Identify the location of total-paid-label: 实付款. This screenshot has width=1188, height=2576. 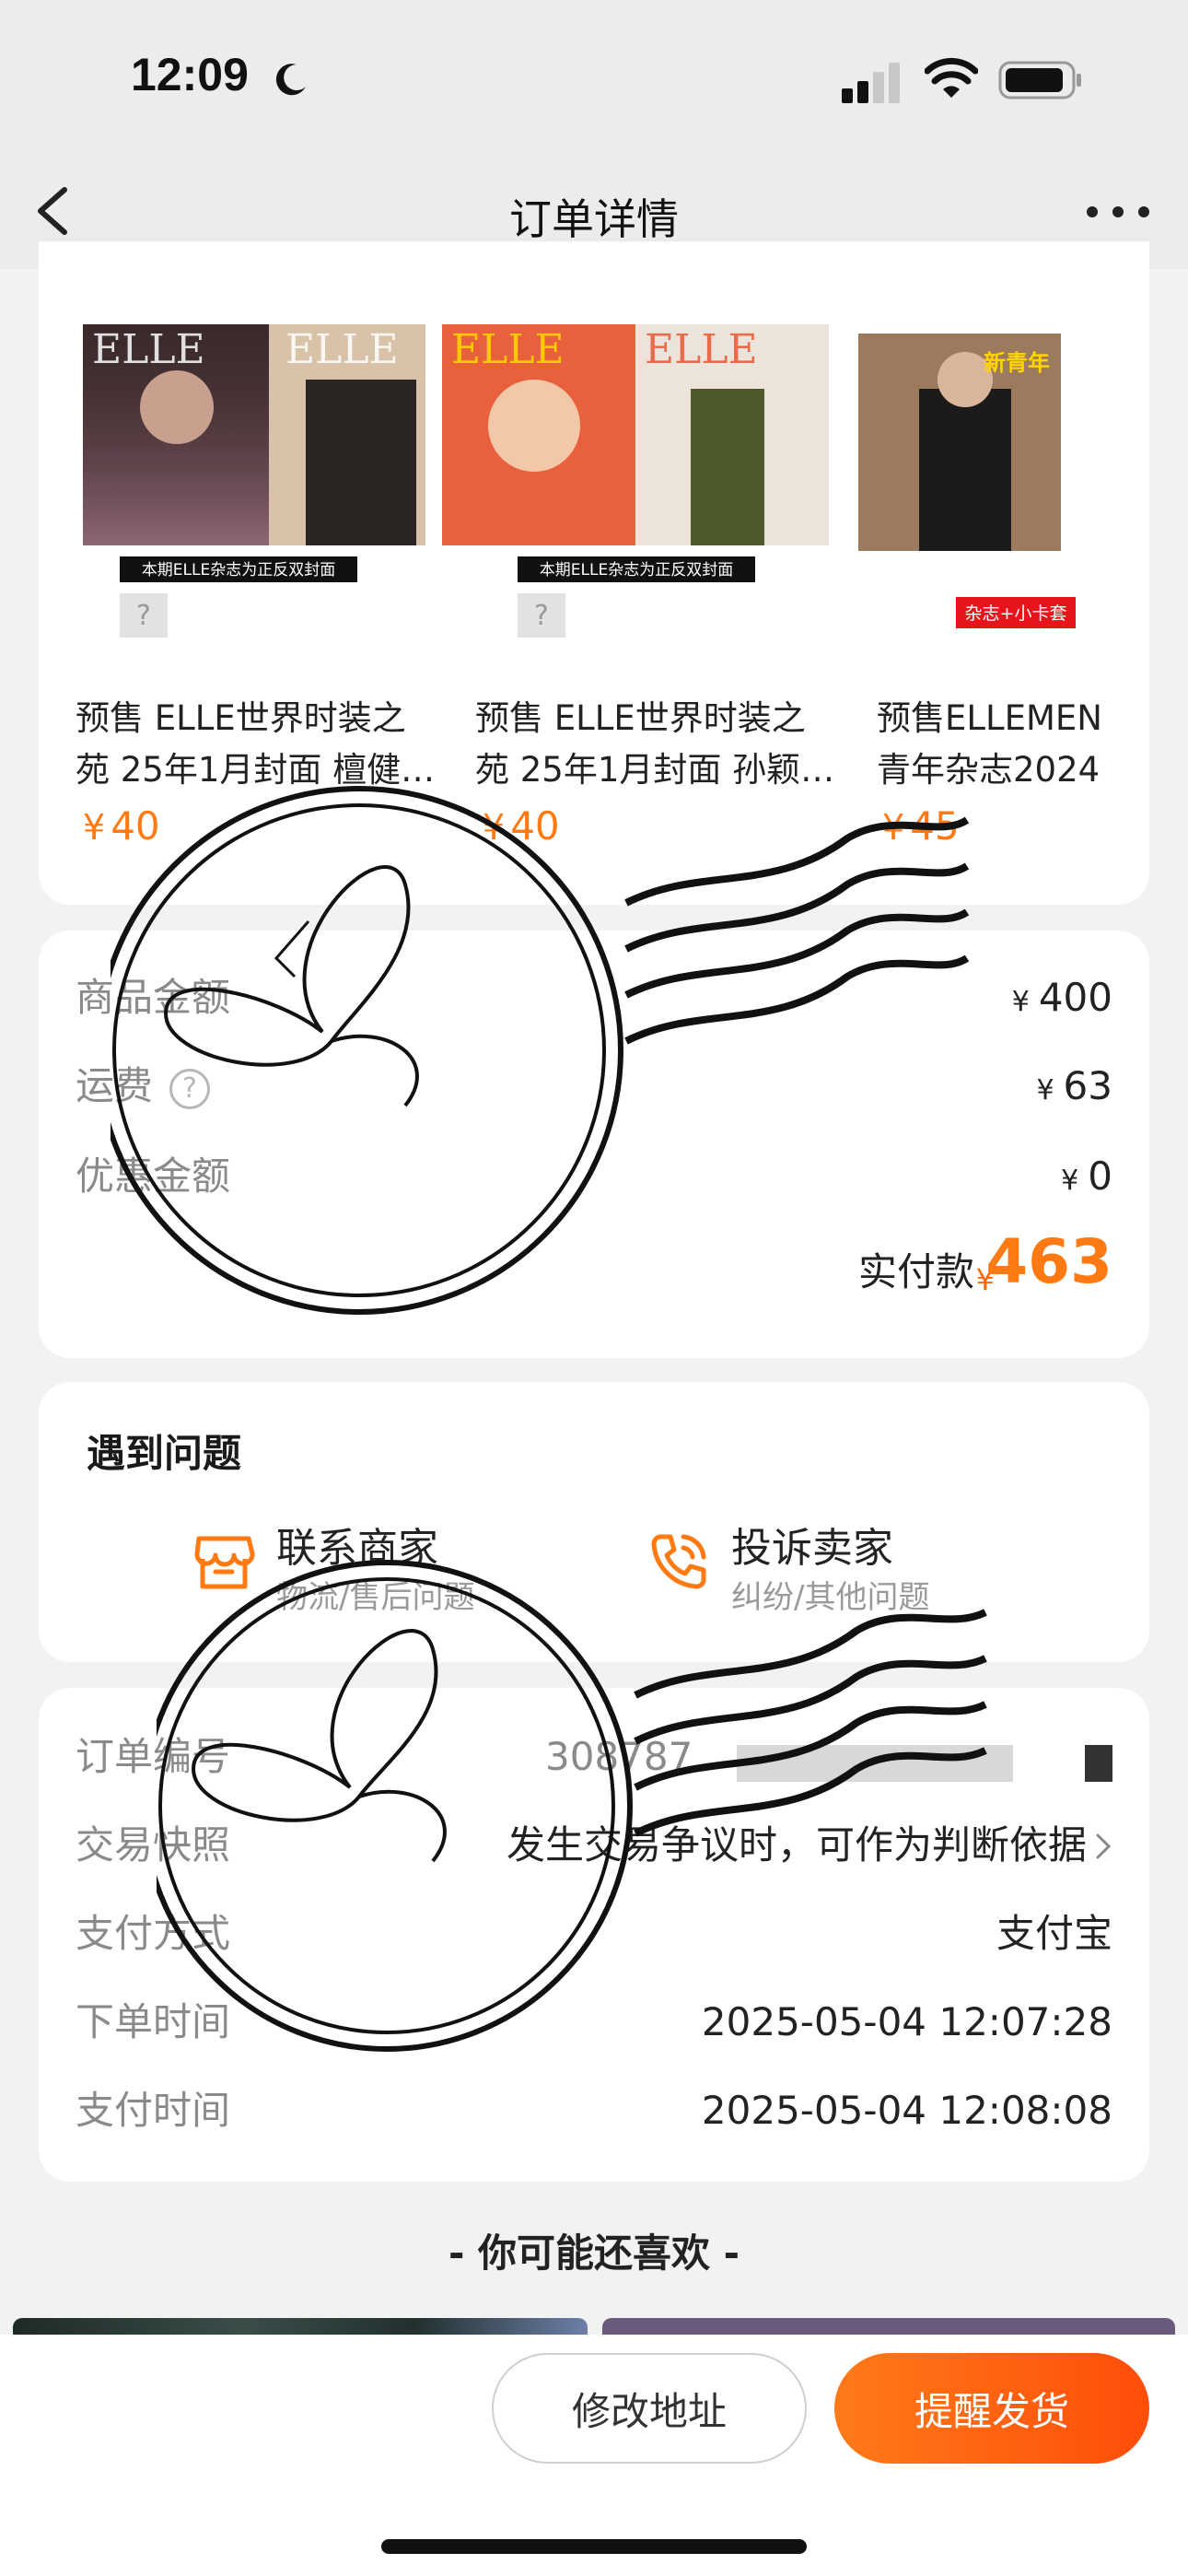
(915, 1271).